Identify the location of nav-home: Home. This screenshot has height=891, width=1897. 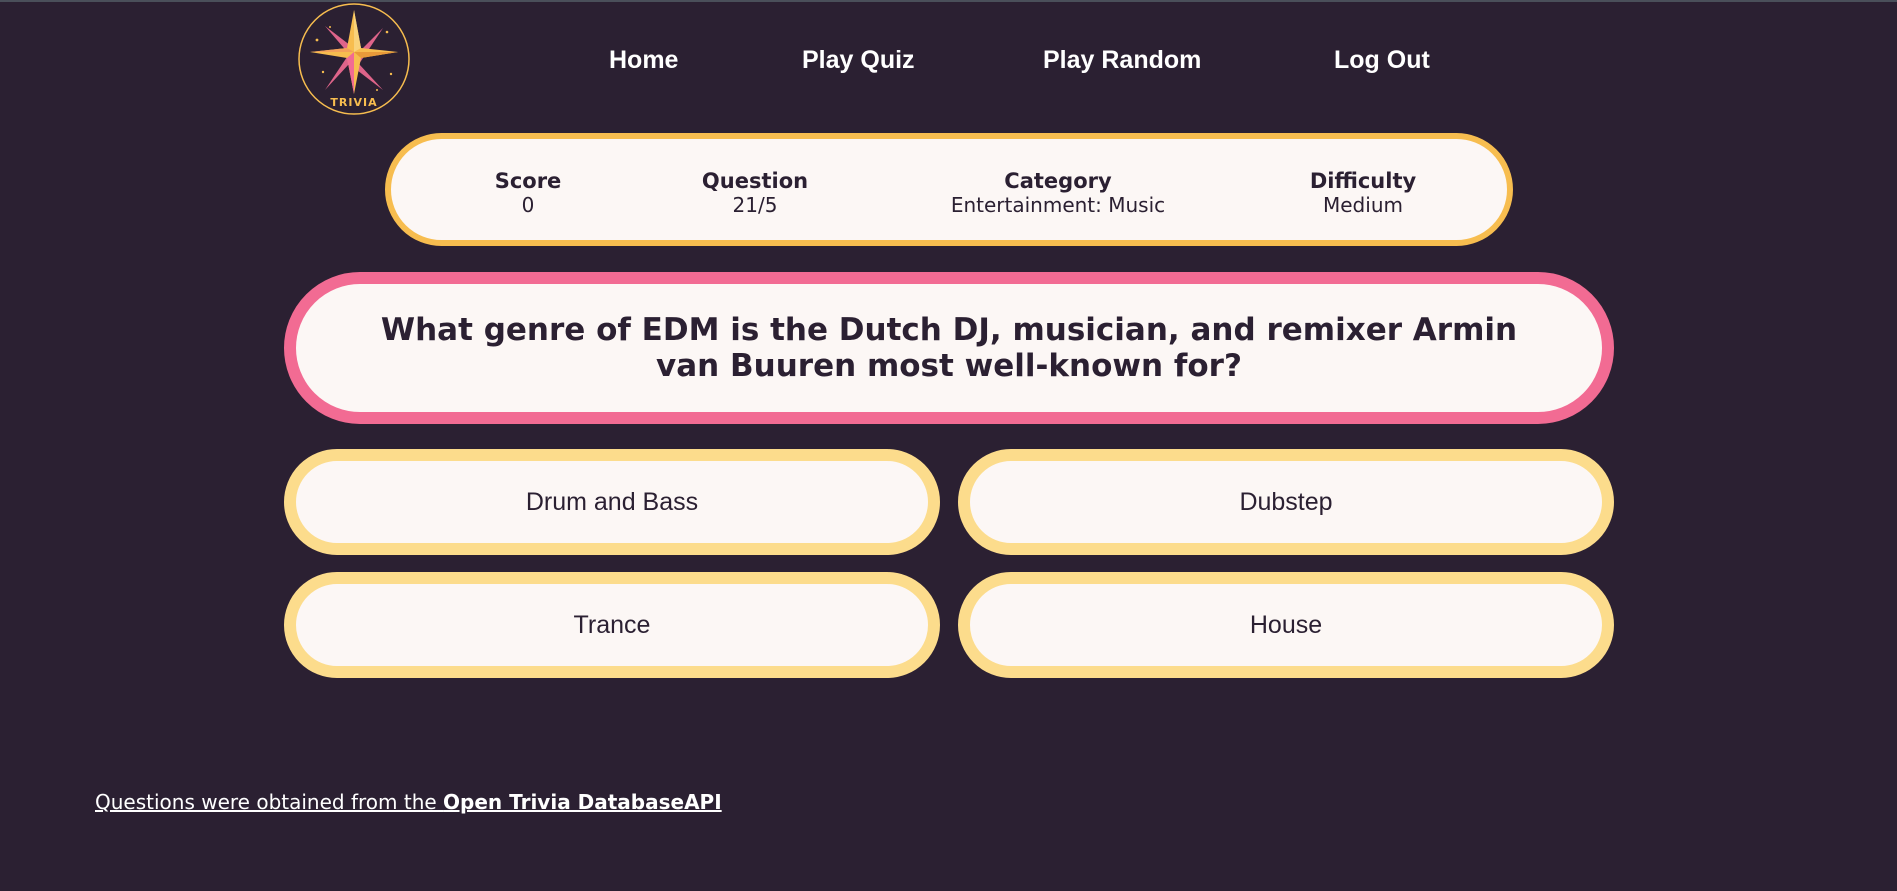
(643, 60).